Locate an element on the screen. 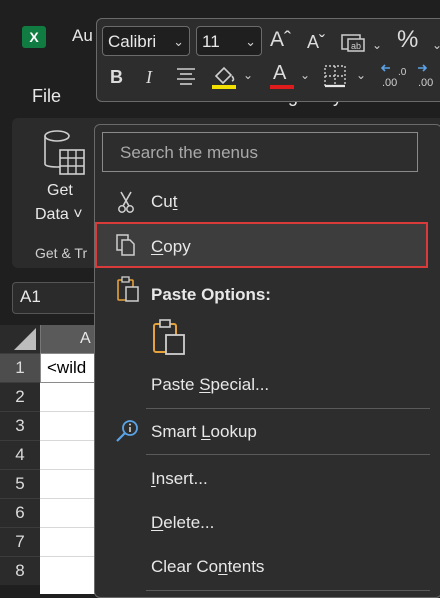  window-title: Au is located at coordinates (82, 35).